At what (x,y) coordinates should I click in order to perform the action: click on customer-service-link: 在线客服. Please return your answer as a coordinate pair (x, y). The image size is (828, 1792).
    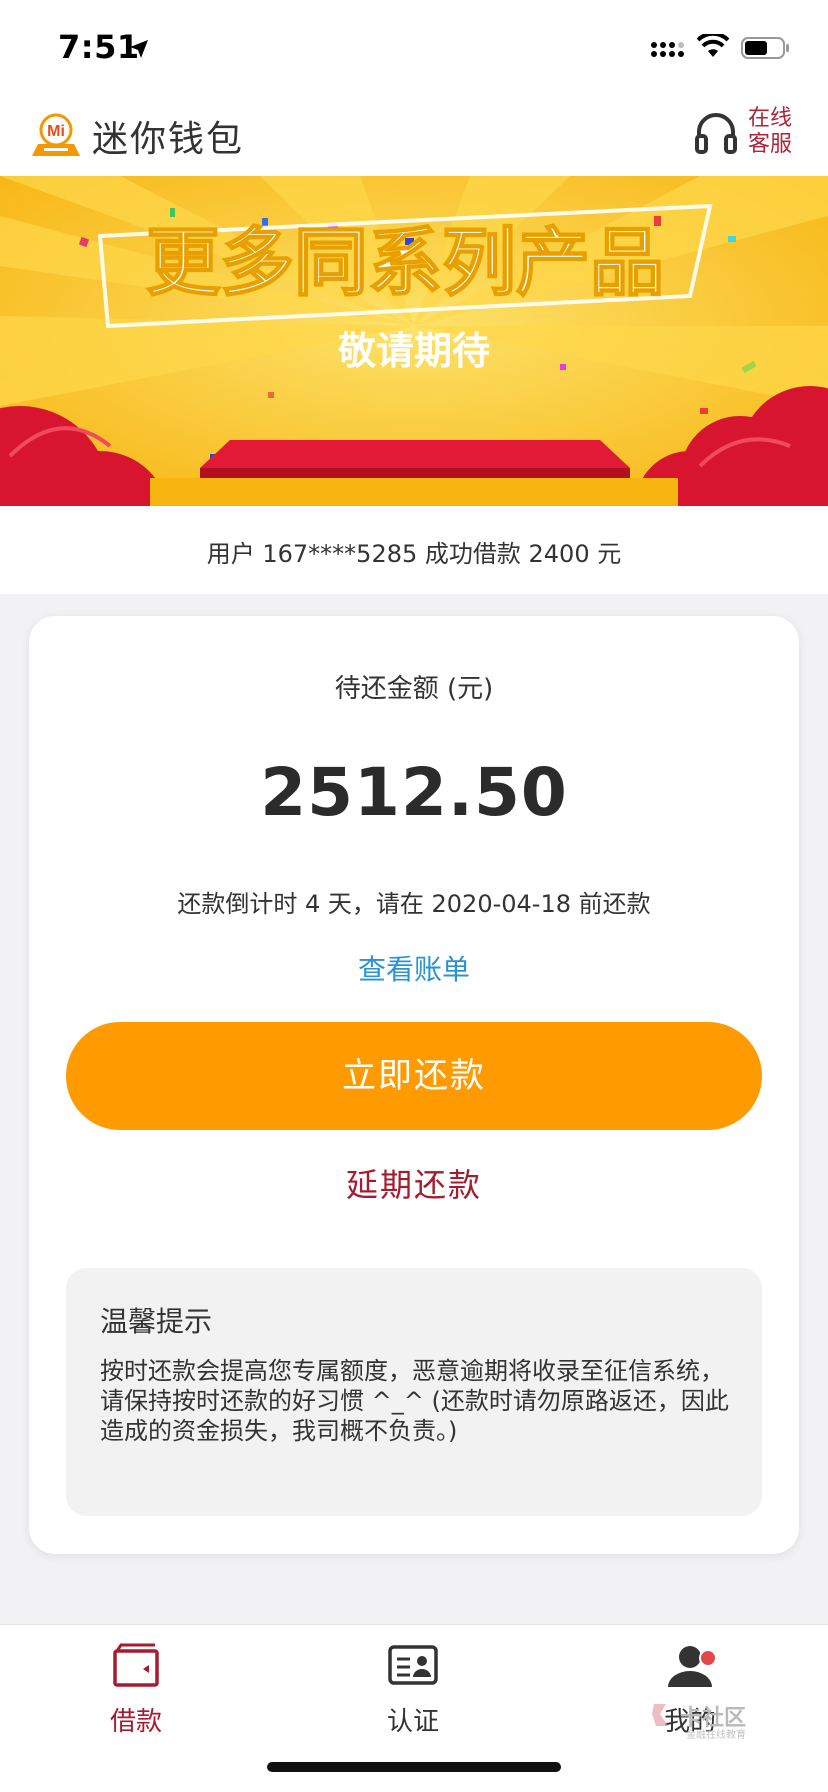
    Looking at the image, I should click on (772, 132).